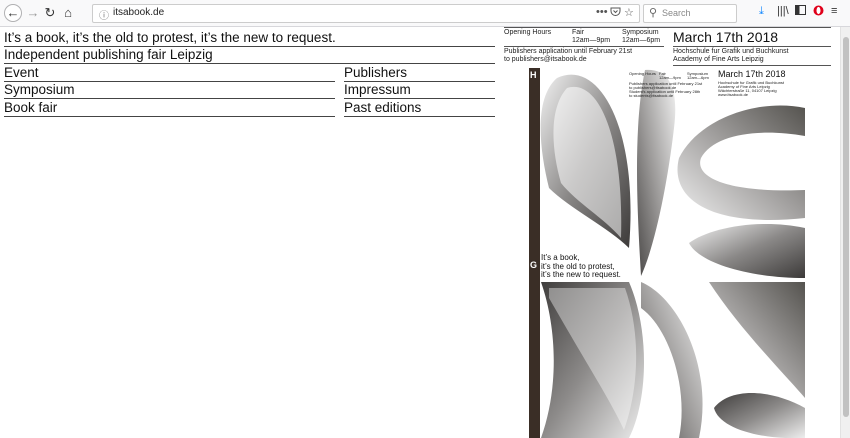  What do you see at coordinates (528, 32) in the screenshot?
I see `opening-hours-label: Opening Hours` at bounding box center [528, 32].